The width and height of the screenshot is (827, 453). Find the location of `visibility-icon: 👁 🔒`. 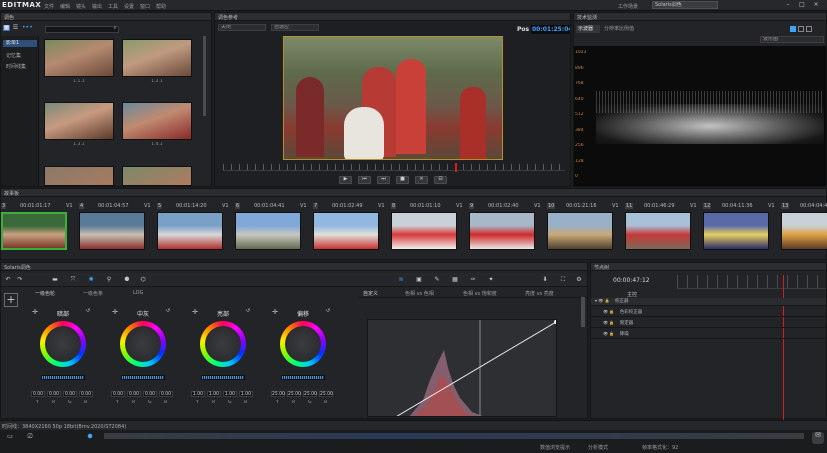

visibility-icon: 👁 🔒 is located at coordinates (608, 311).